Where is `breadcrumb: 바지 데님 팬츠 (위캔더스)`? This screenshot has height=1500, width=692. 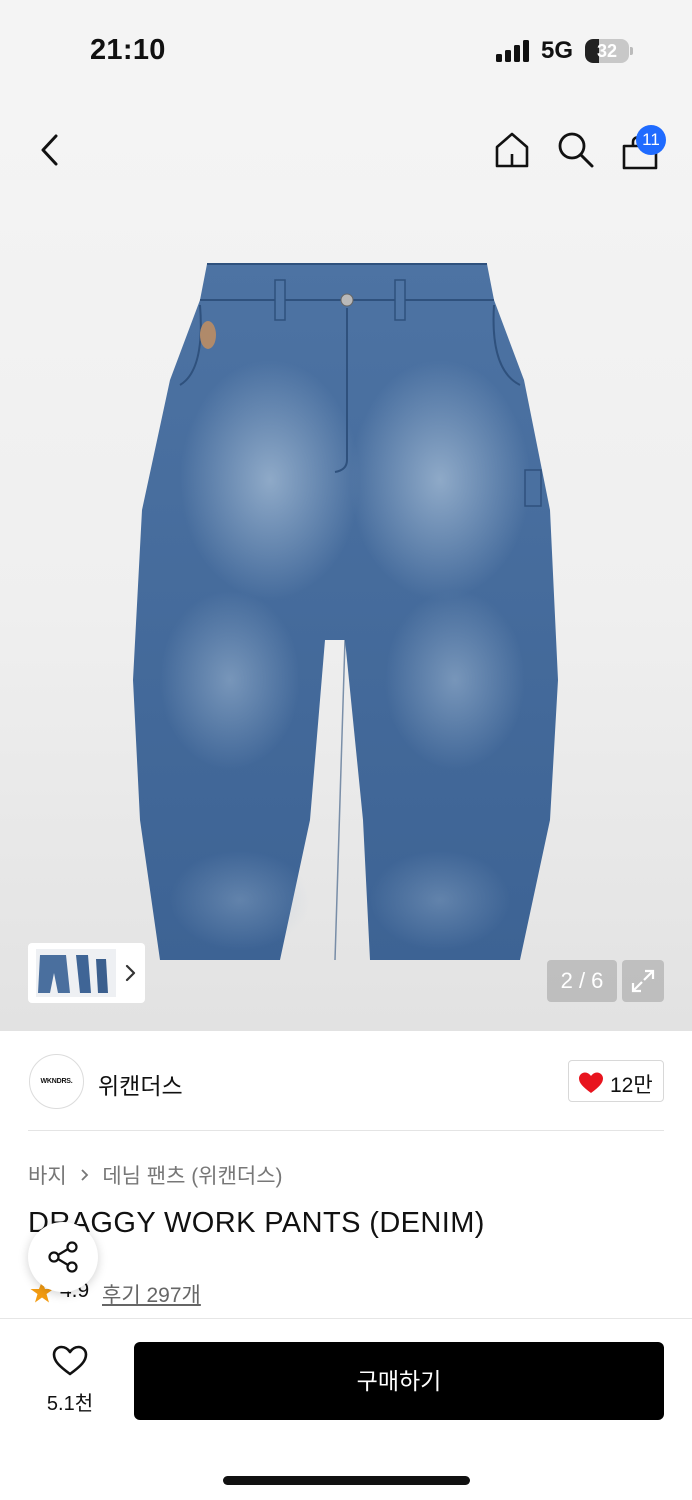
breadcrumb: 바지 데님 팬츠 (위캔더스) is located at coordinates (155, 1175).